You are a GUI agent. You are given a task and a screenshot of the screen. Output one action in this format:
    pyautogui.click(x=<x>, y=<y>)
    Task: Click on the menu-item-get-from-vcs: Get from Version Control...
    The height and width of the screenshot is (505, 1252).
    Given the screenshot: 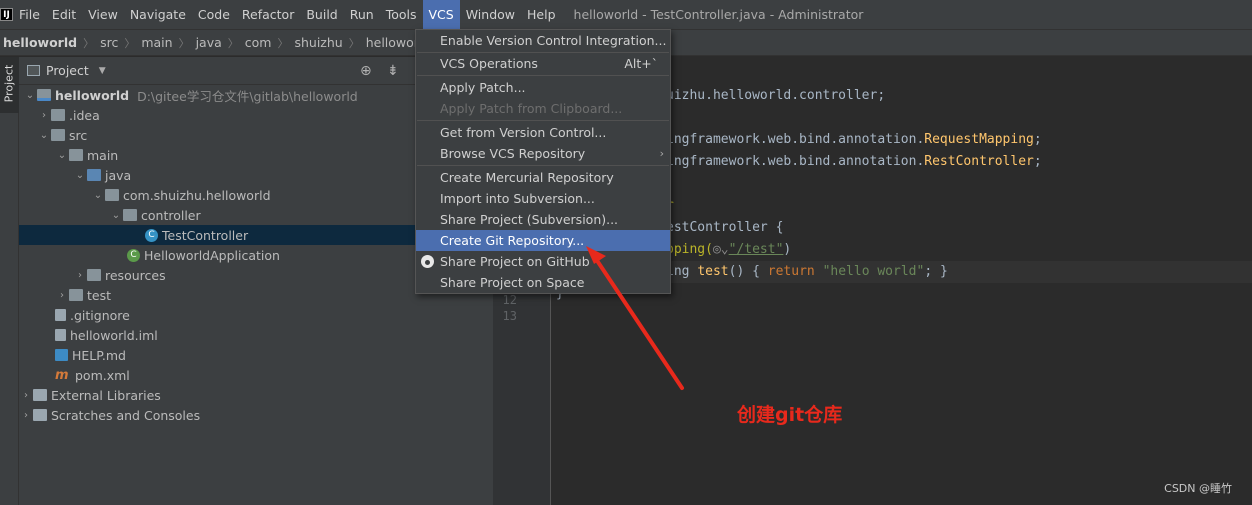 What is the action you would take?
    pyautogui.click(x=543, y=132)
    